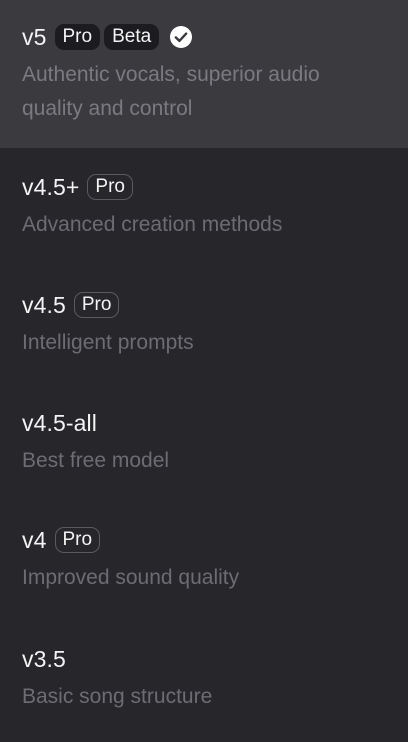 Image resolution: width=408 pixels, height=742 pixels. What do you see at coordinates (59, 422) in the screenshot?
I see `model-name: v4.5-all` at bounding box center [59, 422].